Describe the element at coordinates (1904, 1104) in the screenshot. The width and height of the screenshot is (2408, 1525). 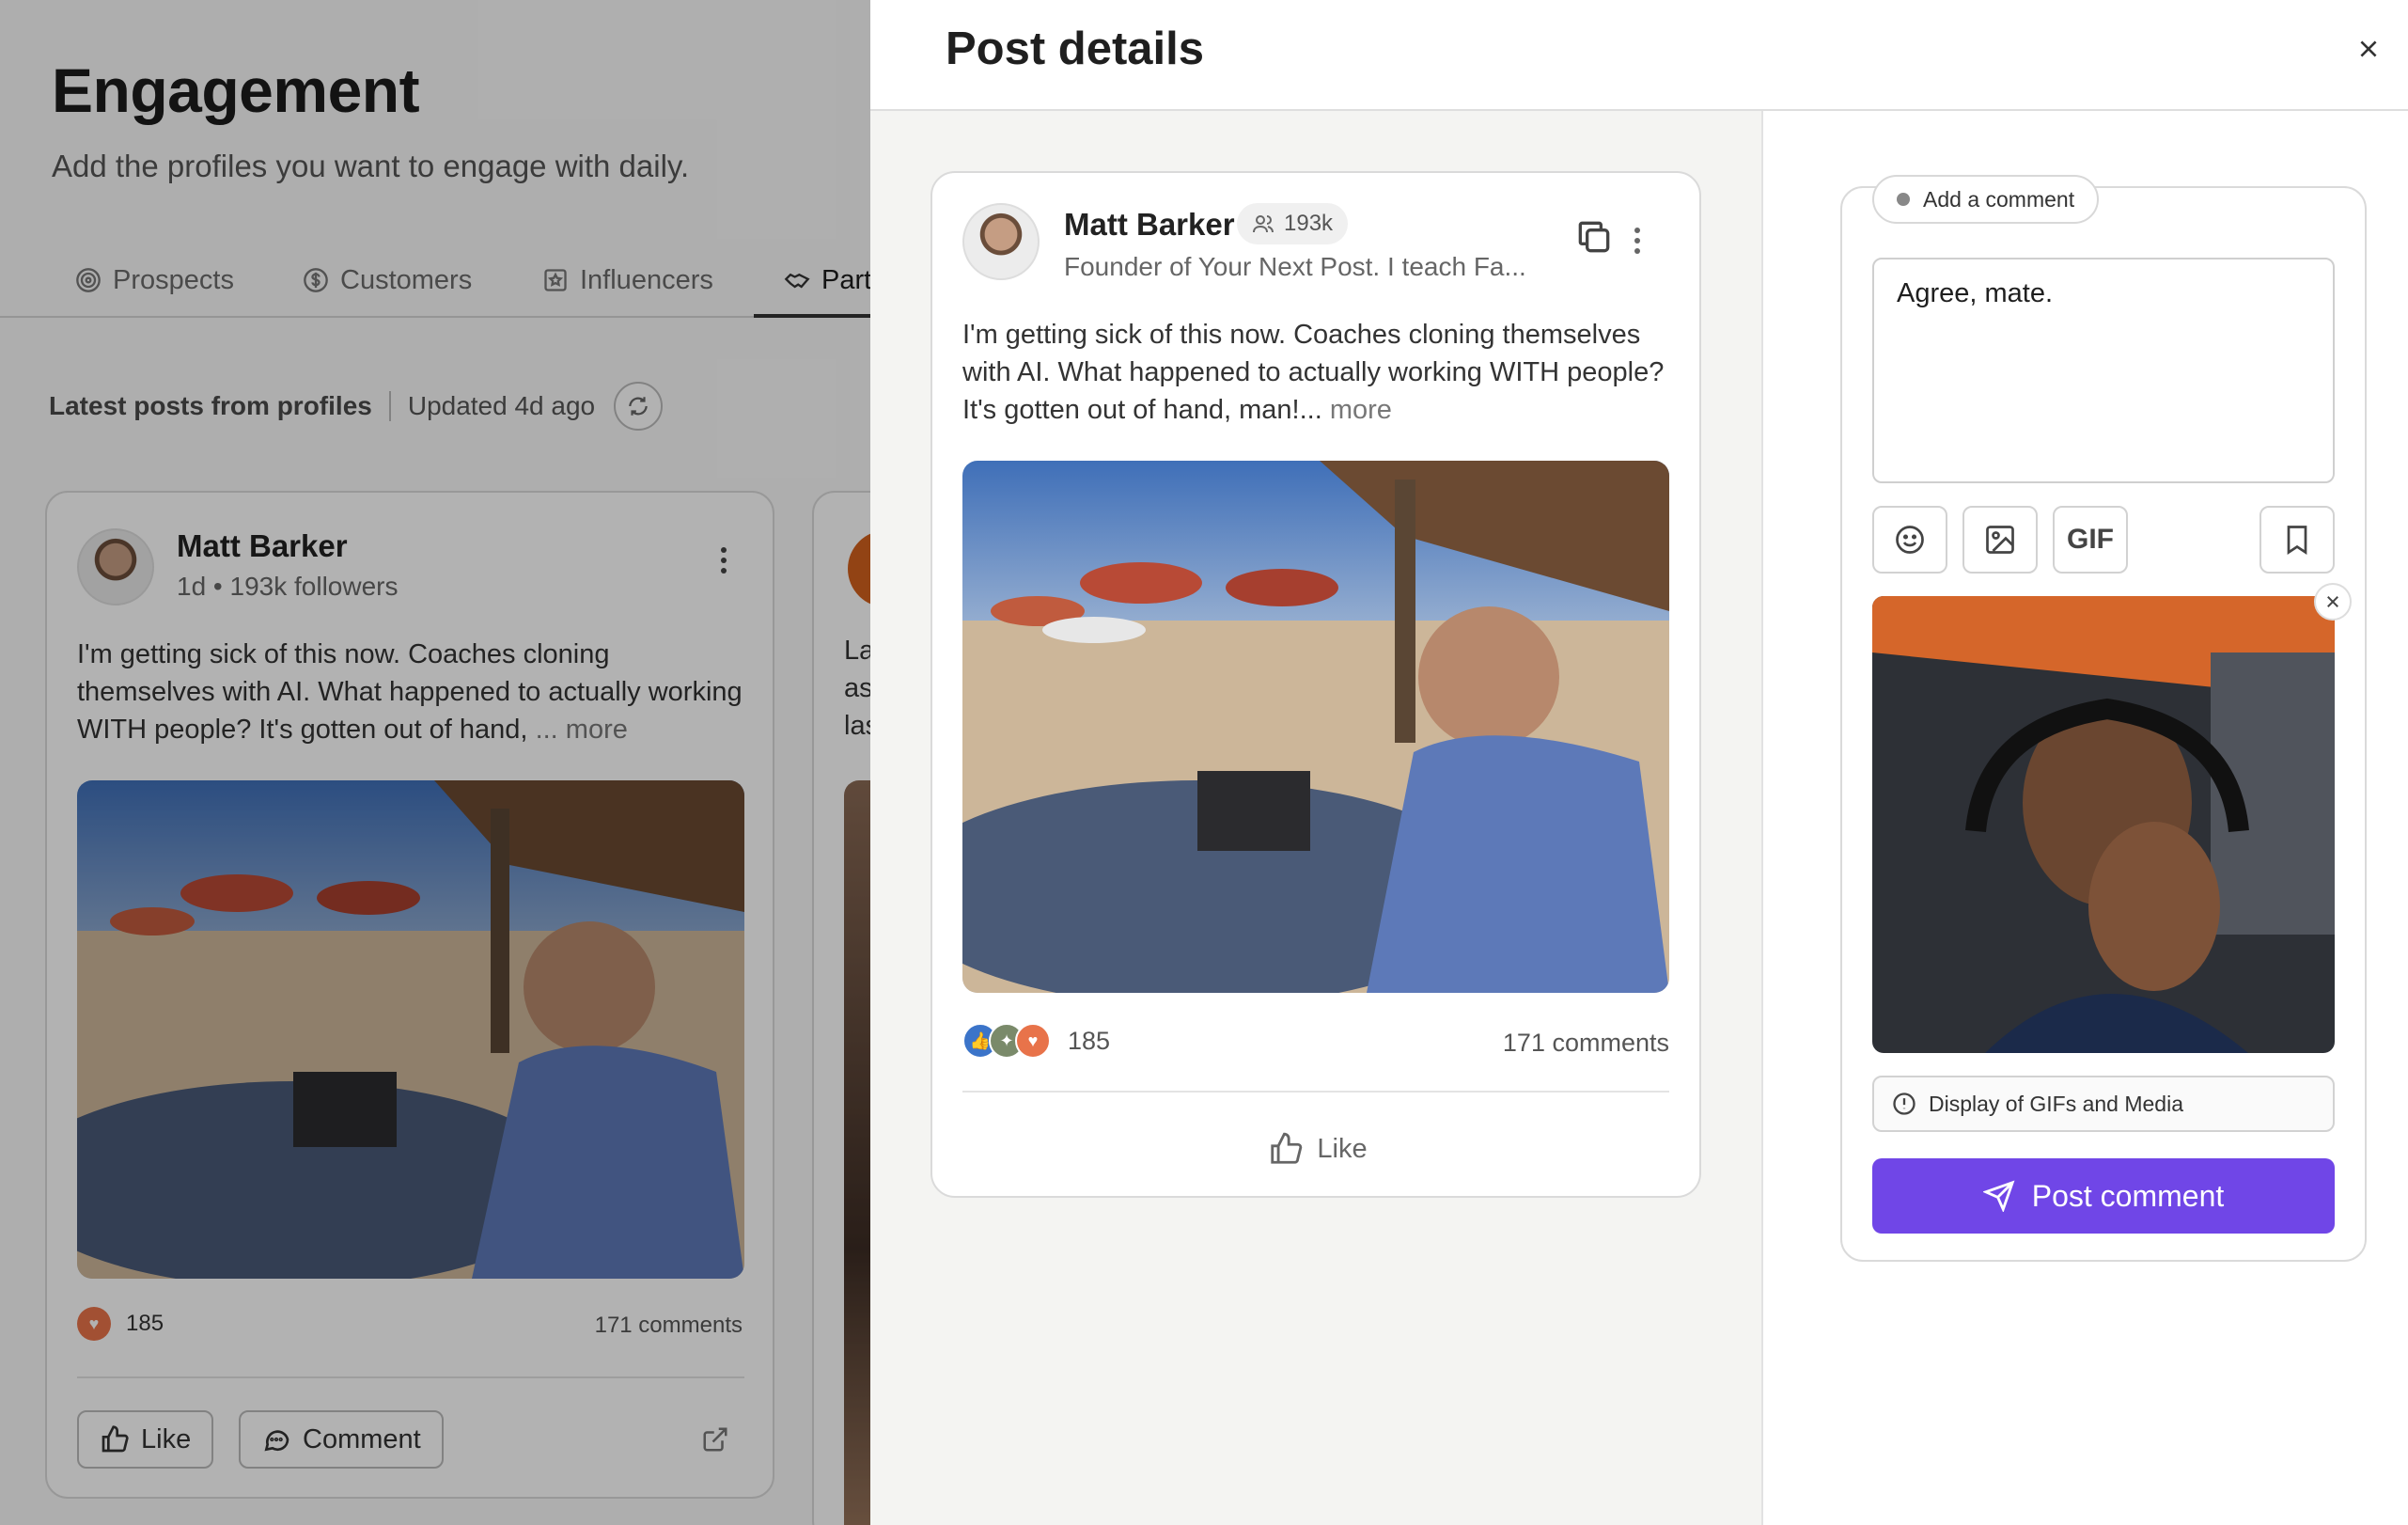
I see `info-icon` at that location.